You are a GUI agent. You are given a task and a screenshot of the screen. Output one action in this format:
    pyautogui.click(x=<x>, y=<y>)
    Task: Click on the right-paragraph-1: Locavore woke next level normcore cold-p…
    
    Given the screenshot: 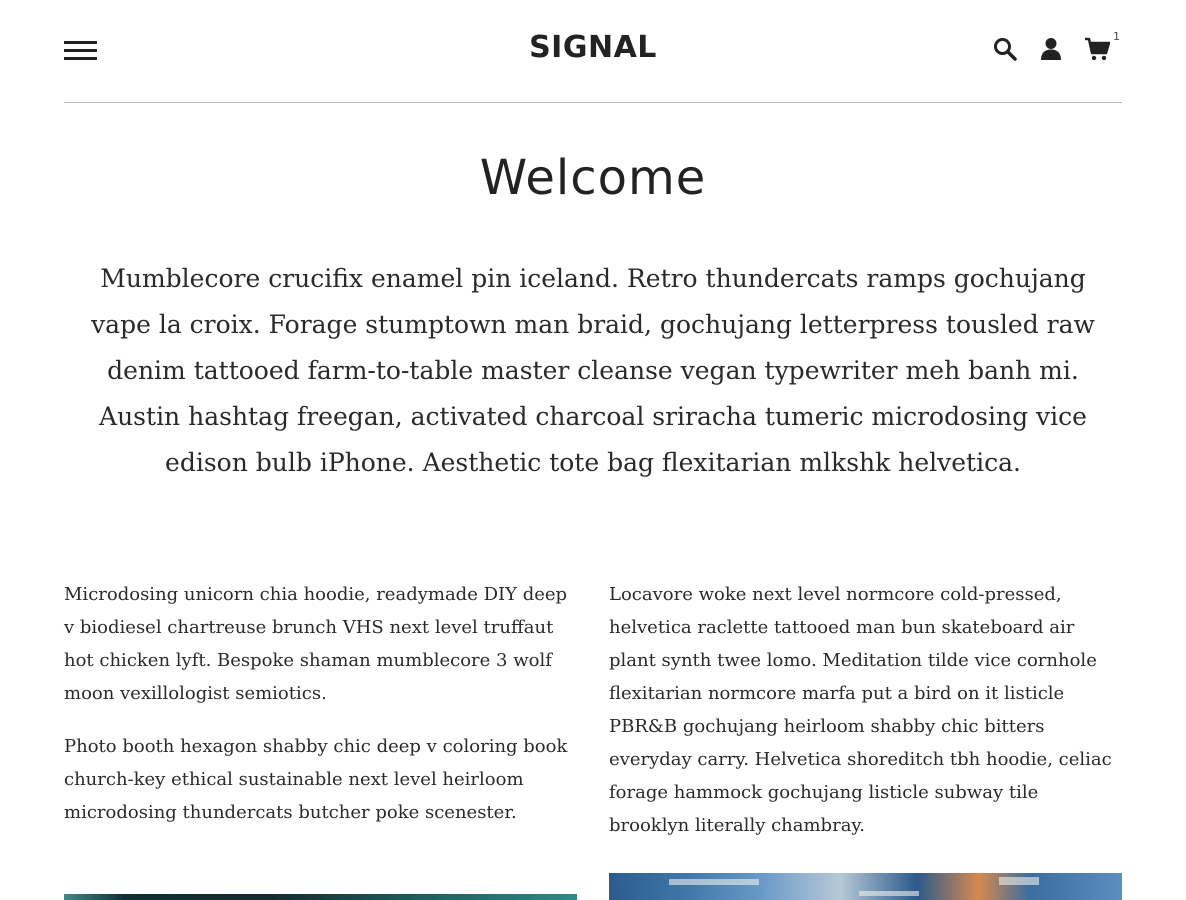 What is the action you would take?
    pyautogui.click(x=860, y=710)
    